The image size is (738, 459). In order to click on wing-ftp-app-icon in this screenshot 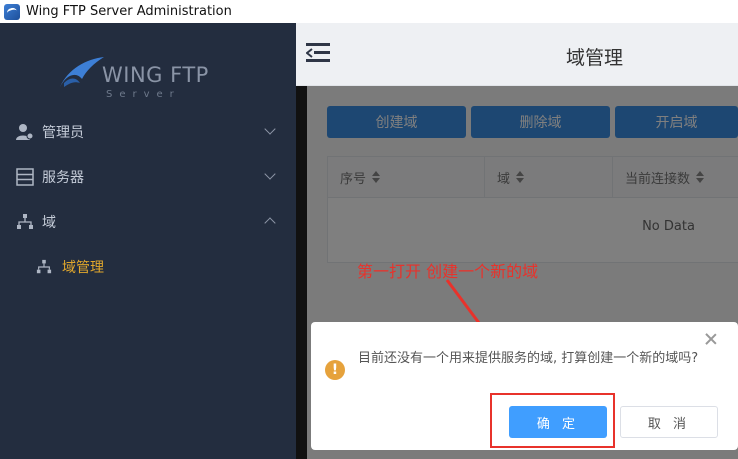, I will do `click(12, 11)`.